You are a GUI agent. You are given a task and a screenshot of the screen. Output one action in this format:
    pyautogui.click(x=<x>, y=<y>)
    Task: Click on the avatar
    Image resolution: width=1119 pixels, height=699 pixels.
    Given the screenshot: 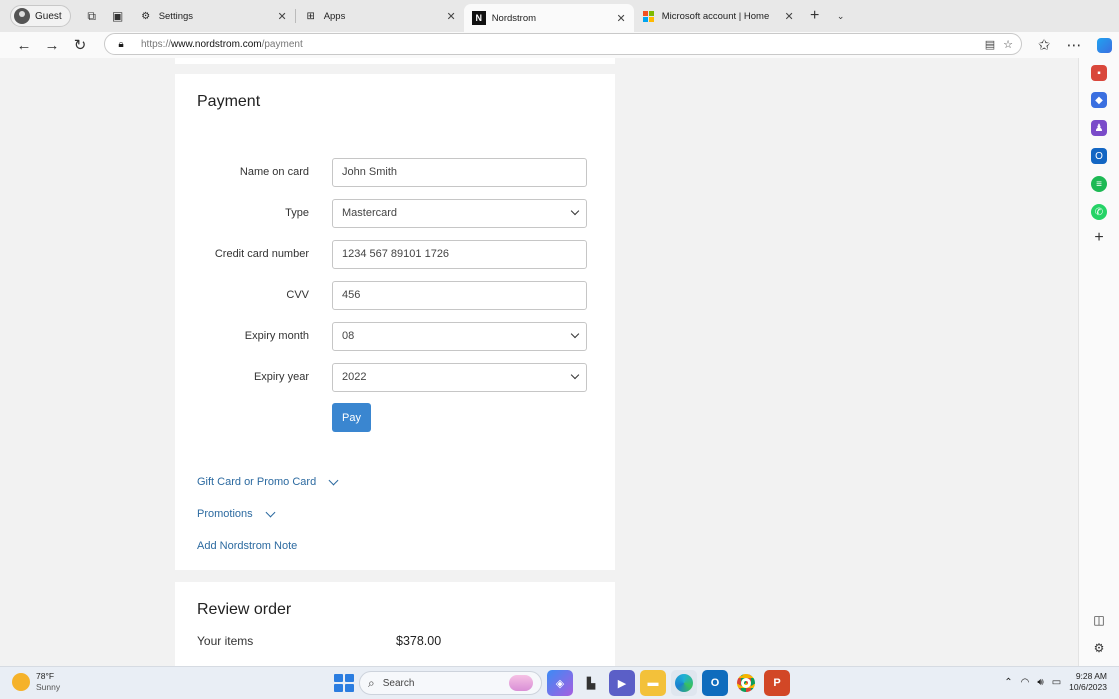 What is the action you would take?
    pyautogui.click(x=22, y=16)
    